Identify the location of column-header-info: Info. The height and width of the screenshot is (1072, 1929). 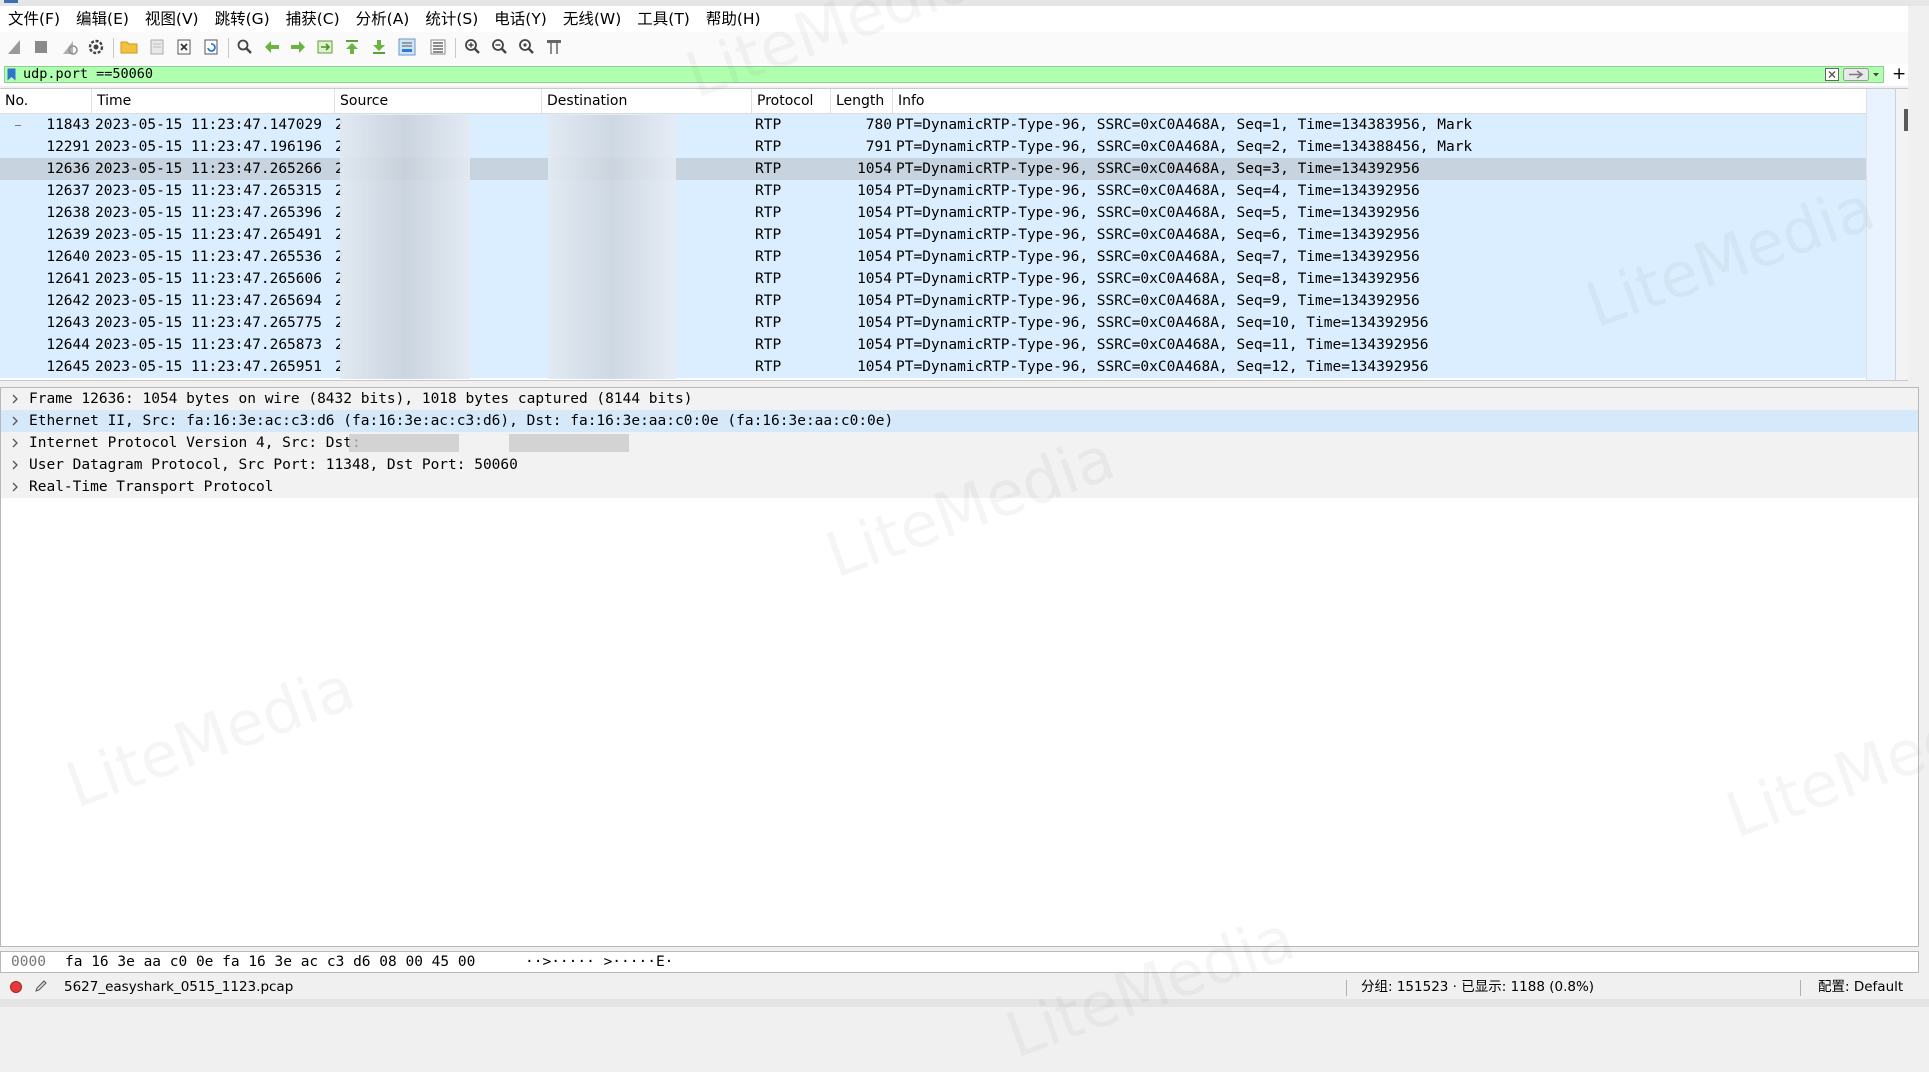
(1379, 101).